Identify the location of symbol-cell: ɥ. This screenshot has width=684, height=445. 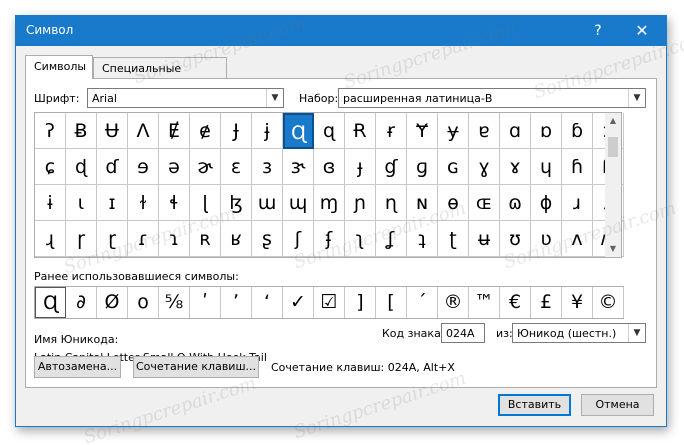
(546, 167).